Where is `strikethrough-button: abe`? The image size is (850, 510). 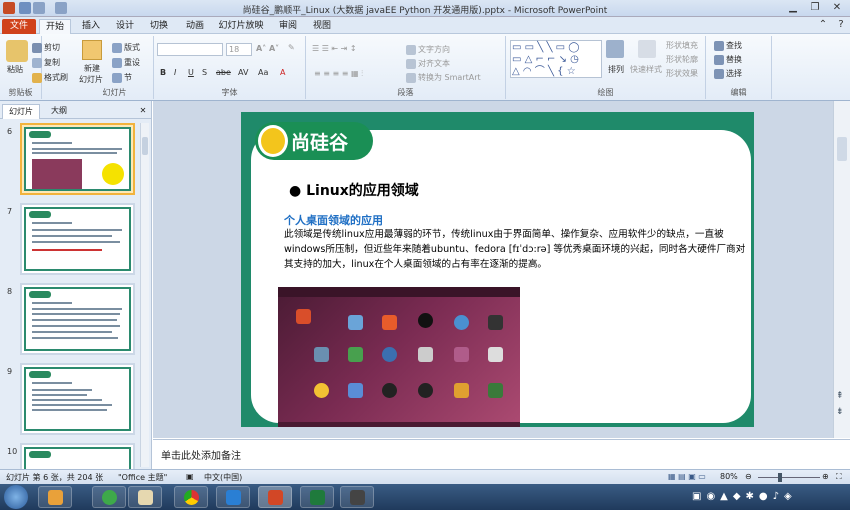
strikethrough-button: abe is located at coordinates (223, 72).